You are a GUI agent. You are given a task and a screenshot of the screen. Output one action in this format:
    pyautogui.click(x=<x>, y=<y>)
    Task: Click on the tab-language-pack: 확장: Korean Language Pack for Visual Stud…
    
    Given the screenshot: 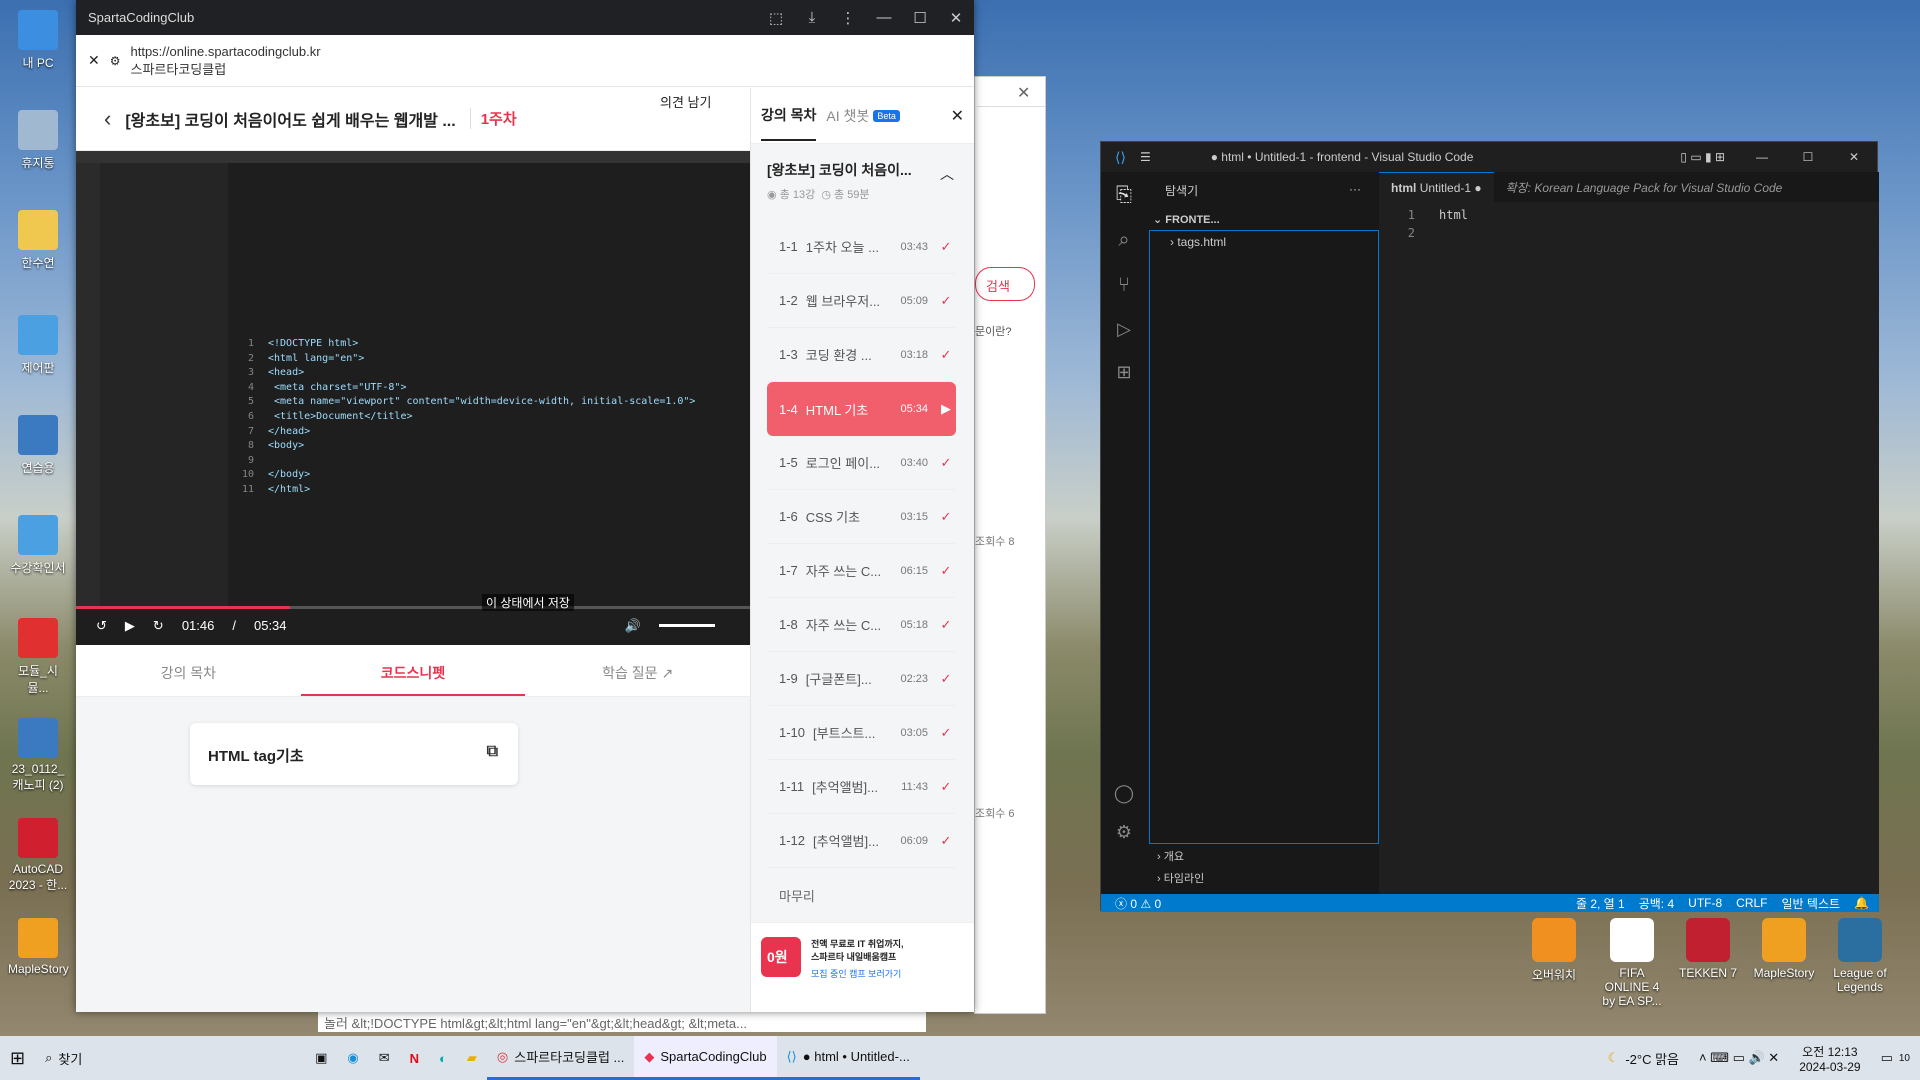 What is the action you would take?
    pyautogui.click(x=1644, y=187)
    